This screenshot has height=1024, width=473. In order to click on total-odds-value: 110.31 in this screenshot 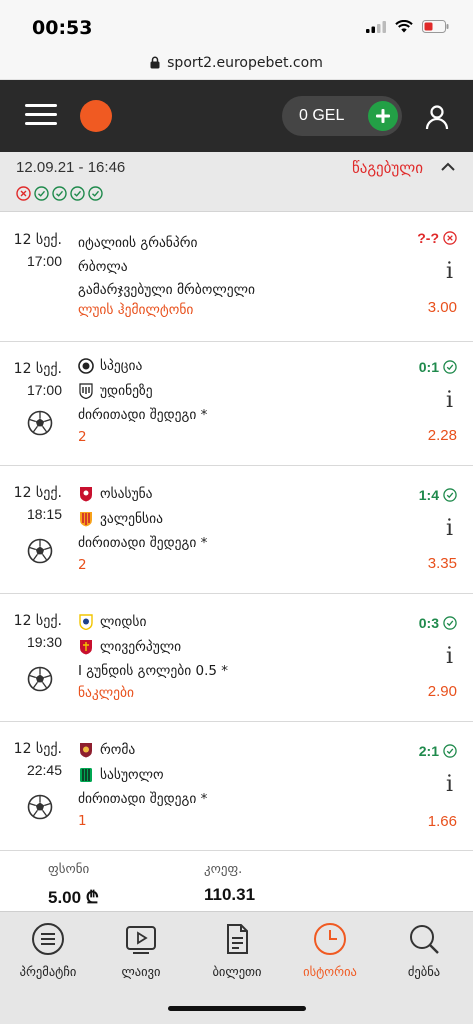, I will do `click(230, 894)`.